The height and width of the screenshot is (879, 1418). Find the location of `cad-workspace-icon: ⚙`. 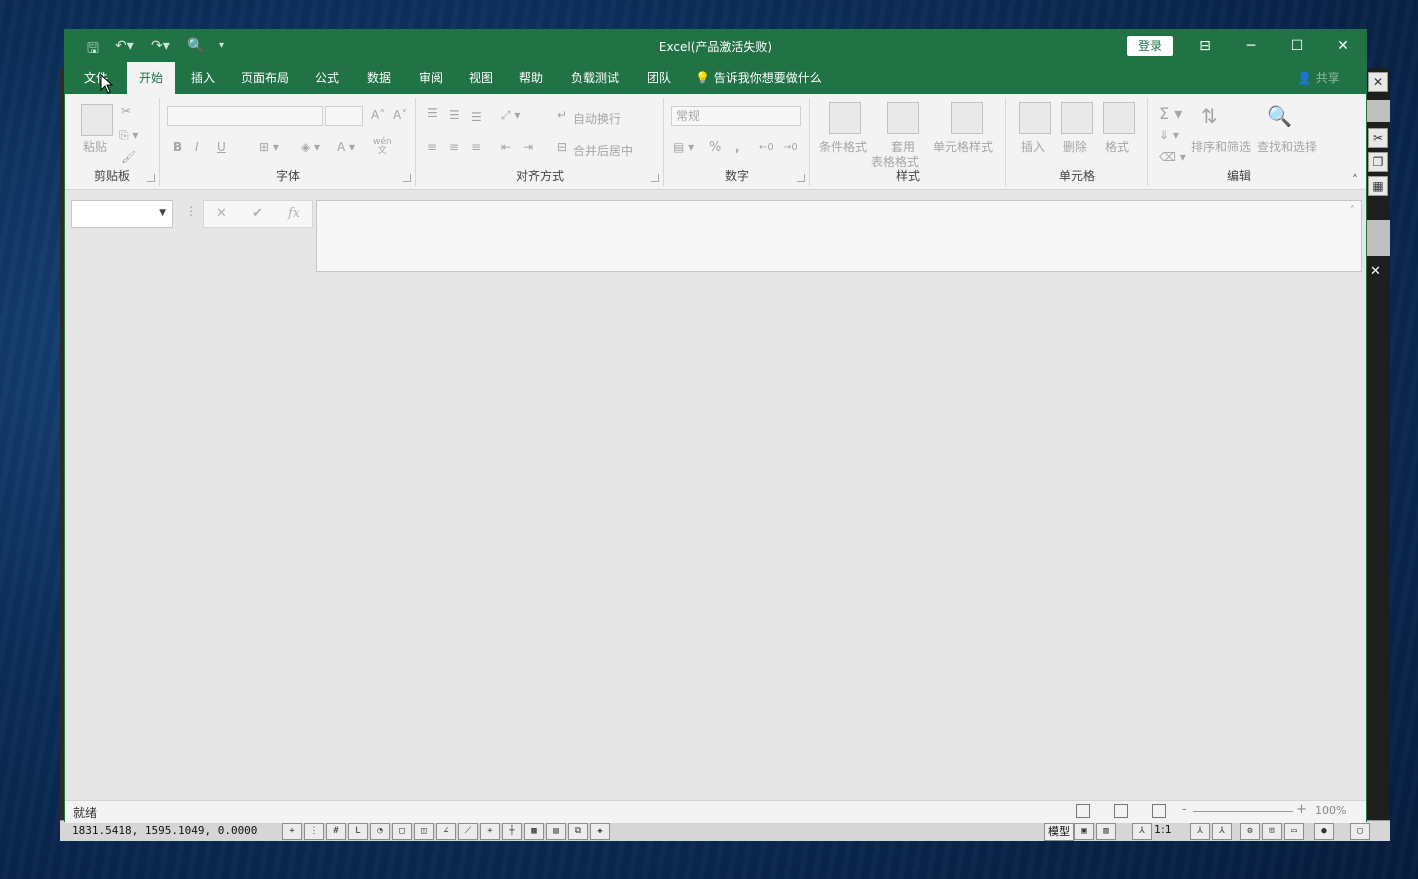

cad-workspace-icon: ⚙ is located at coordinates (1250, 831).